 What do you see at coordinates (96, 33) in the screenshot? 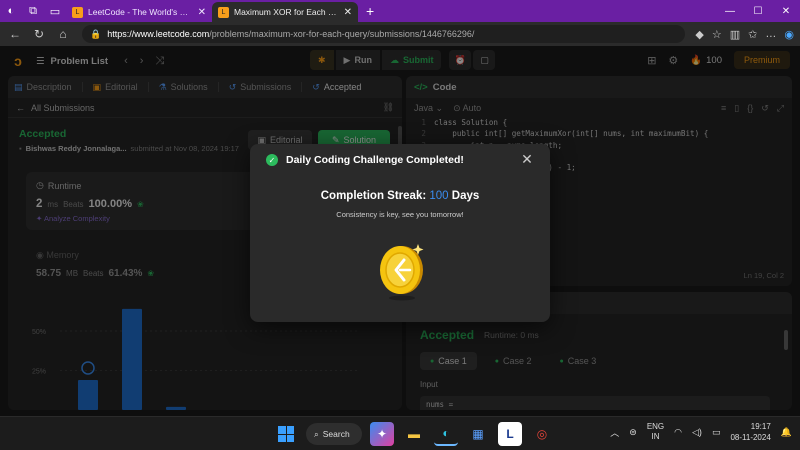
I see `lock-icon: 🔒` at bounding box center [96, 33].